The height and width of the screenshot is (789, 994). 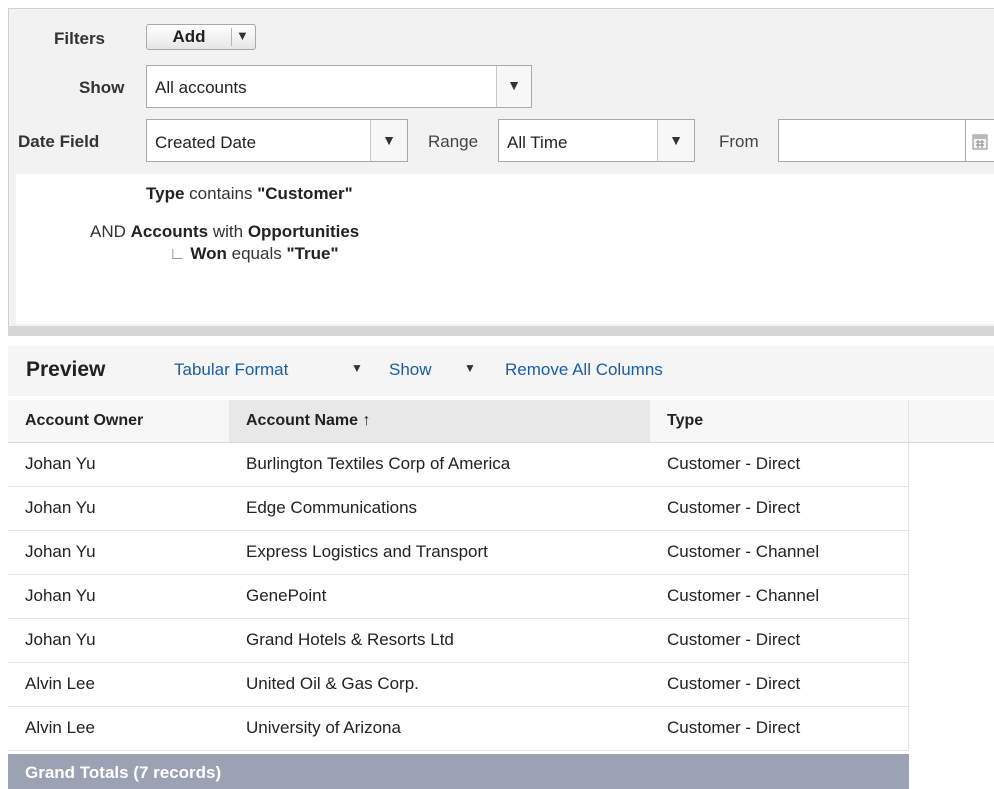 I want to click on cell-account-name: Express Logistics and Transport, so click(x=439, y=552).